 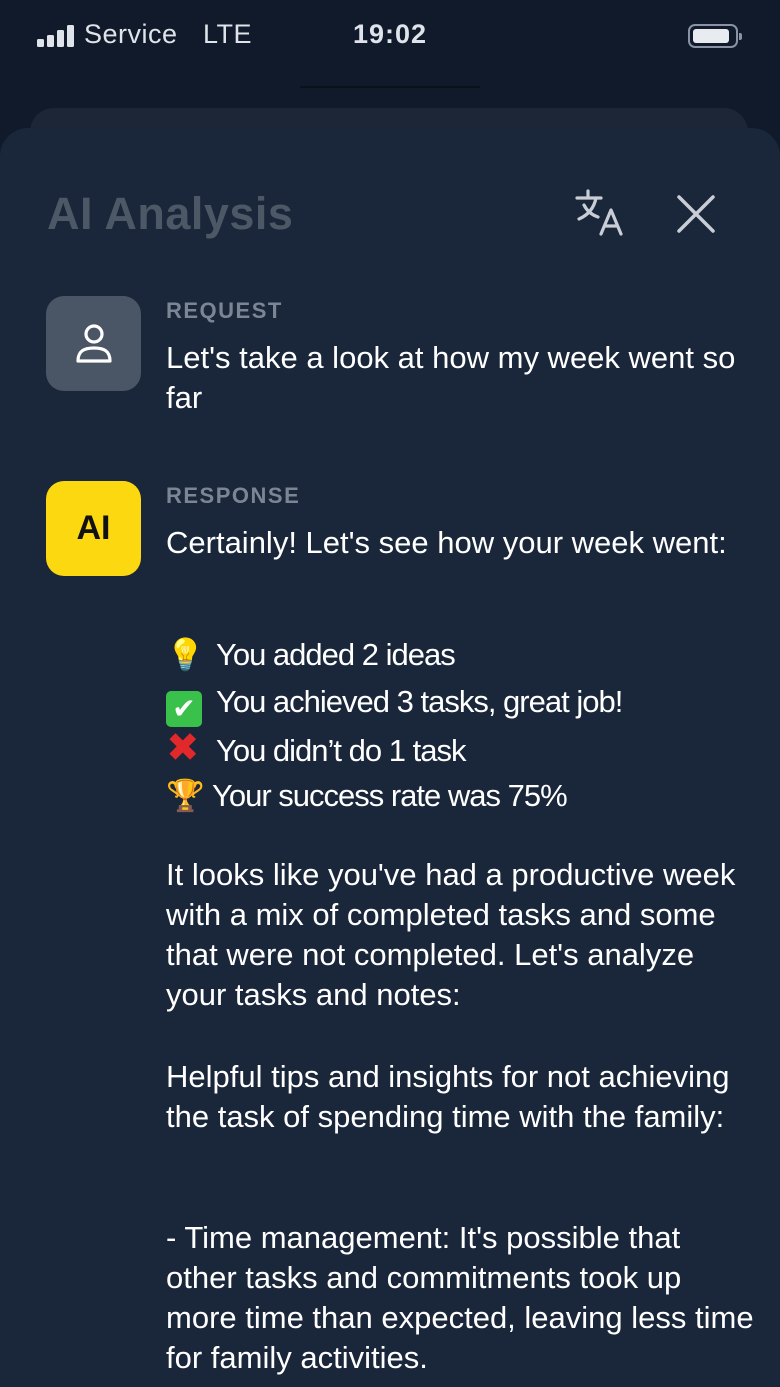 I want to click on signal-icon, so click(x=56, y=36).